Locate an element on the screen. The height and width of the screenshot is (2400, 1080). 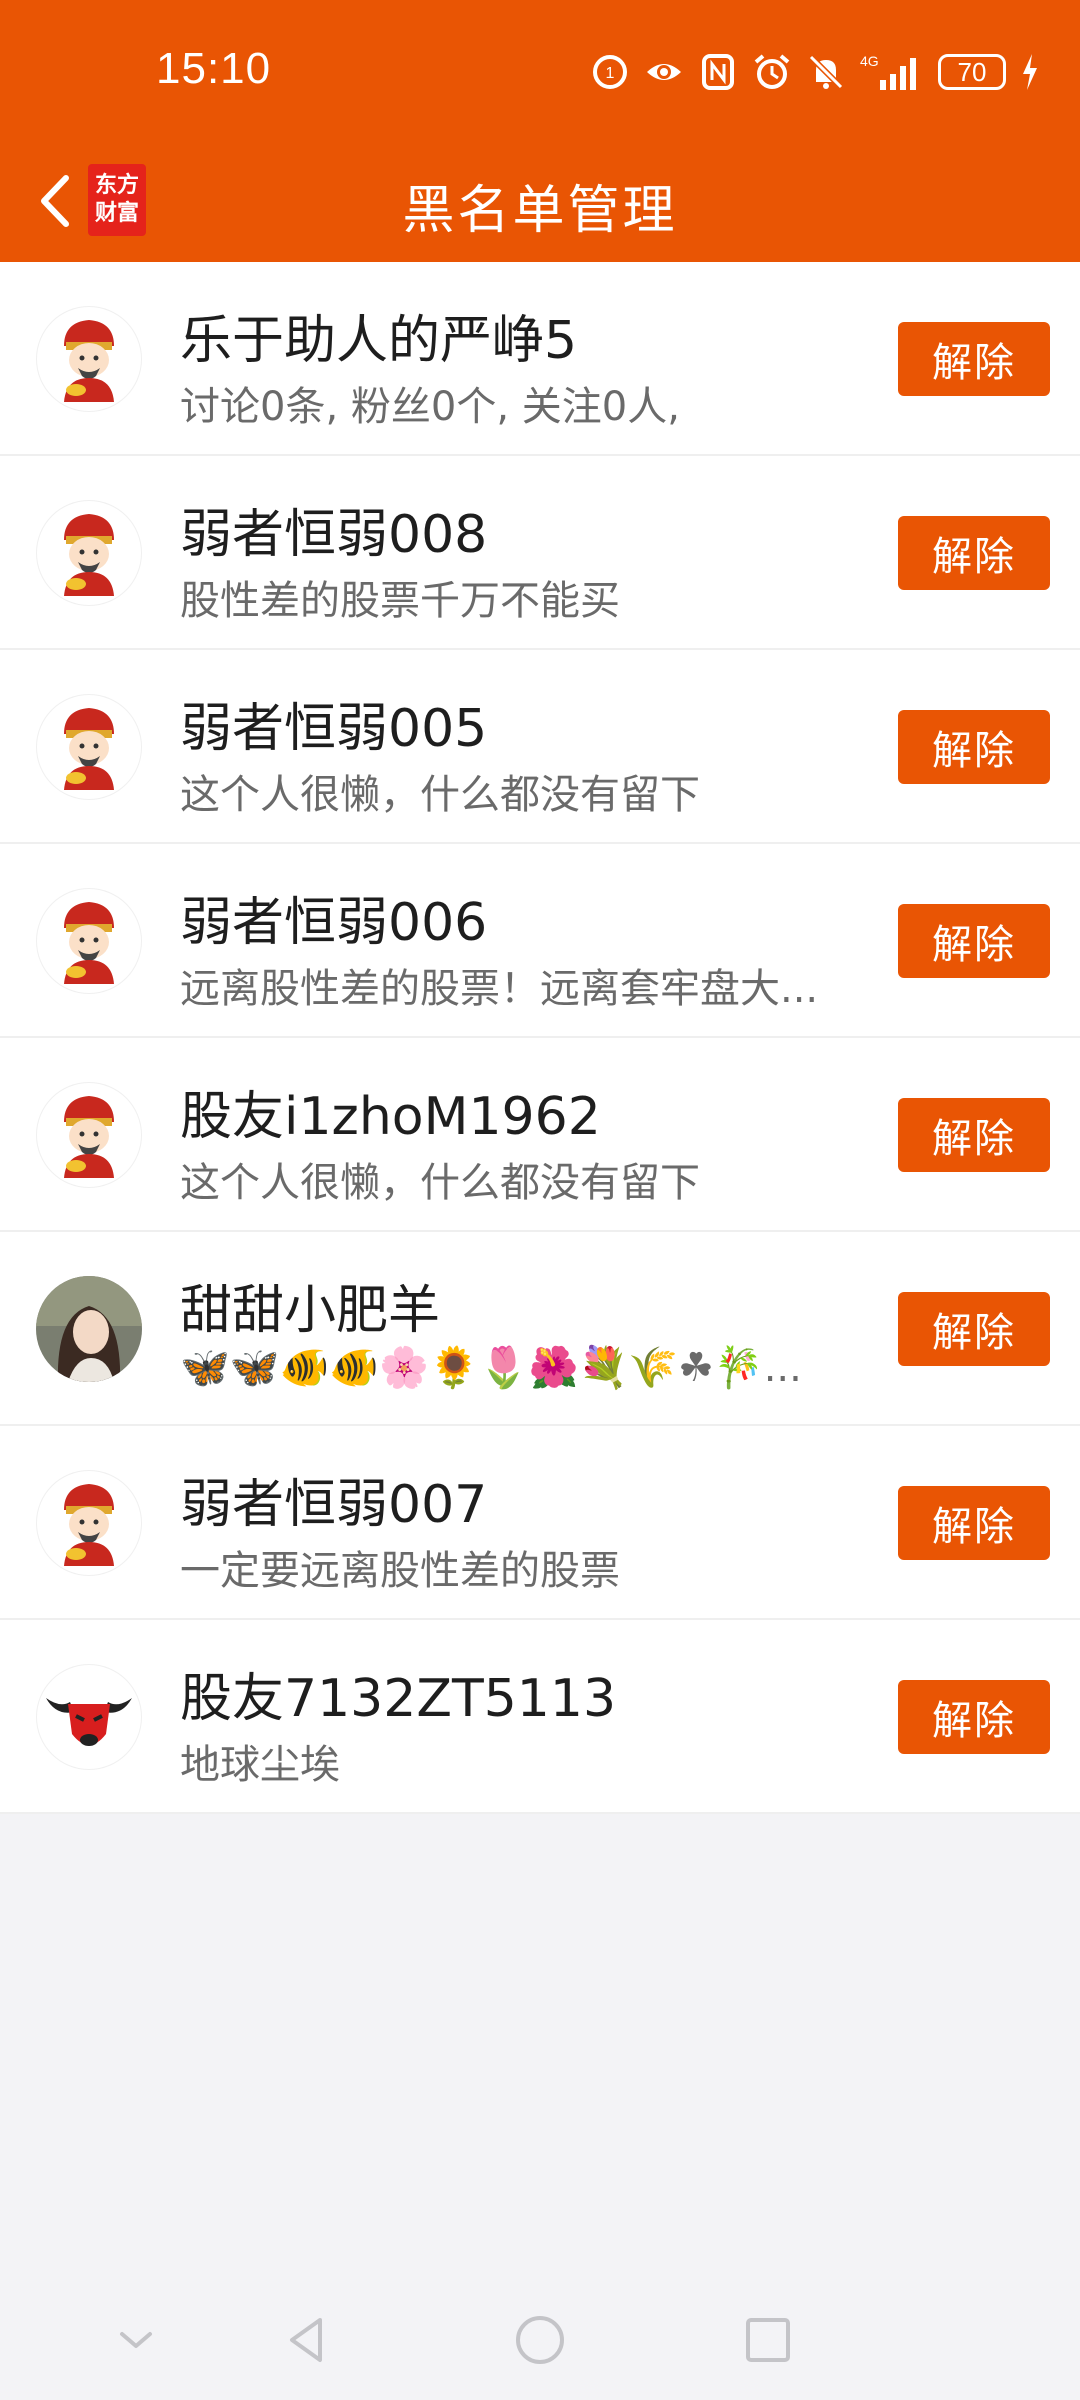
home-icon is located at coordinates (540, 2340).